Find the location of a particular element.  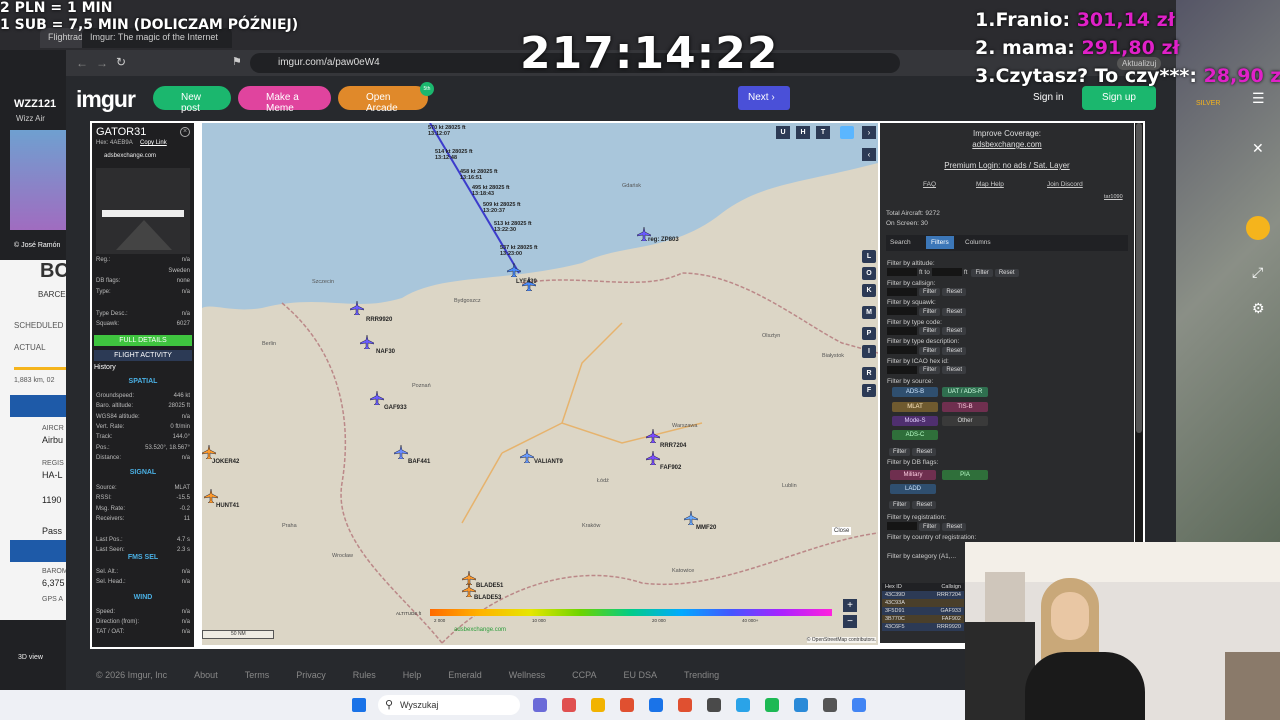

footer-link: EU DSA is located at coordinates (640, 675).